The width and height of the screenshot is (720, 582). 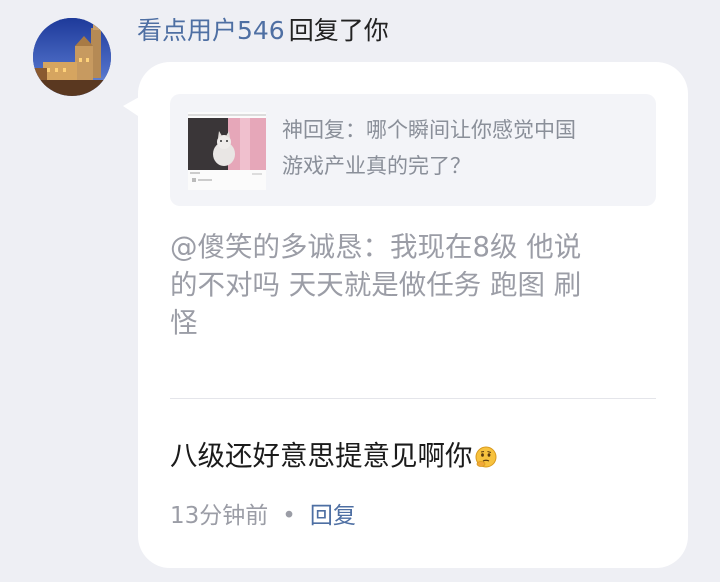 I want to click on avatar-cathedral-image, so click(x=72, y=57).